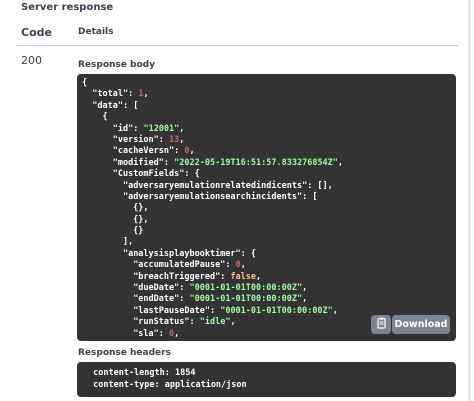 This screenshot has height=401, width=474. Describe the element at coordinates (113, 231) in the screenshot. I see `code-line: {}` at that location.